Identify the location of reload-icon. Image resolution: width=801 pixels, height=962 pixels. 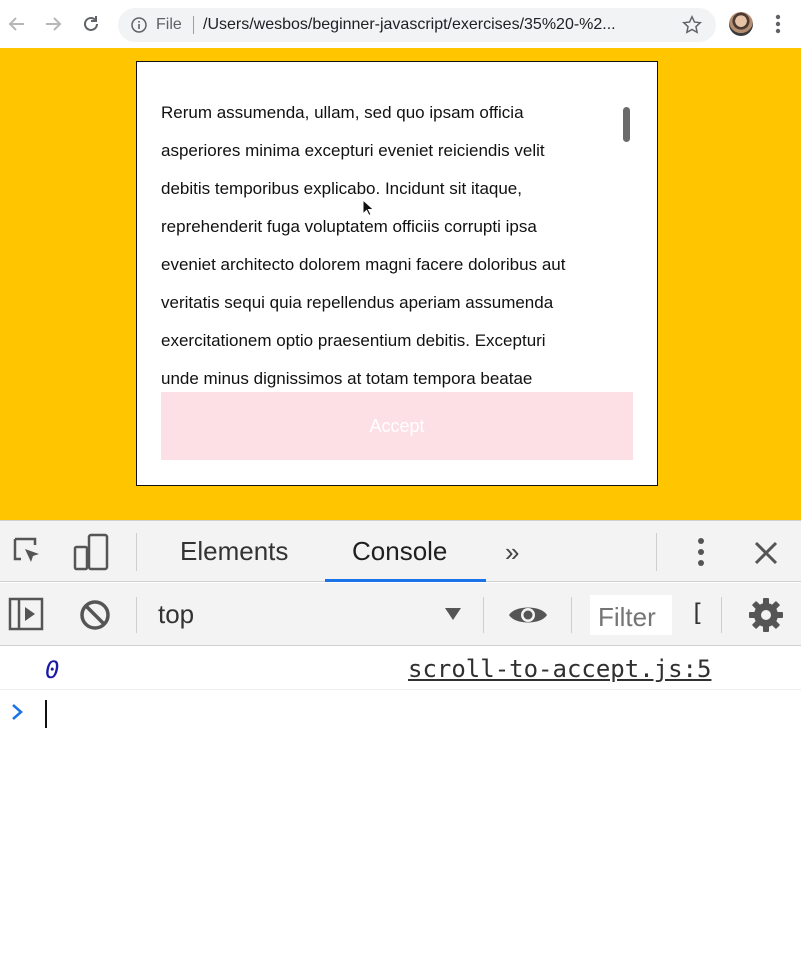
(91, 23).